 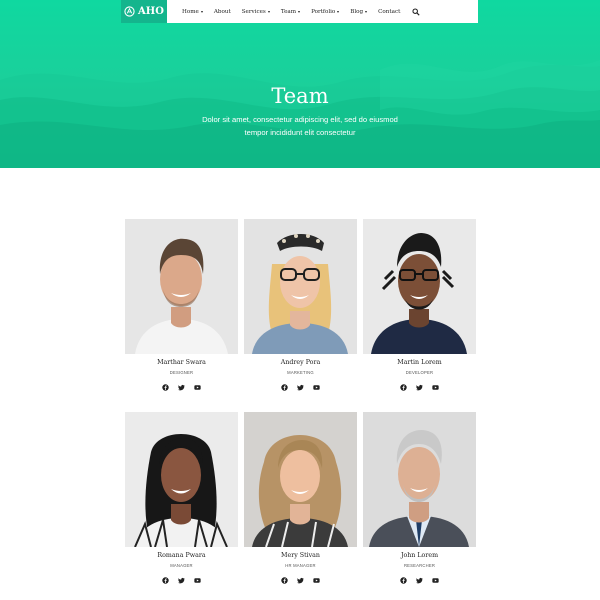 I want to click on team-member-role: MANAGER, so click(x=181, y=565).